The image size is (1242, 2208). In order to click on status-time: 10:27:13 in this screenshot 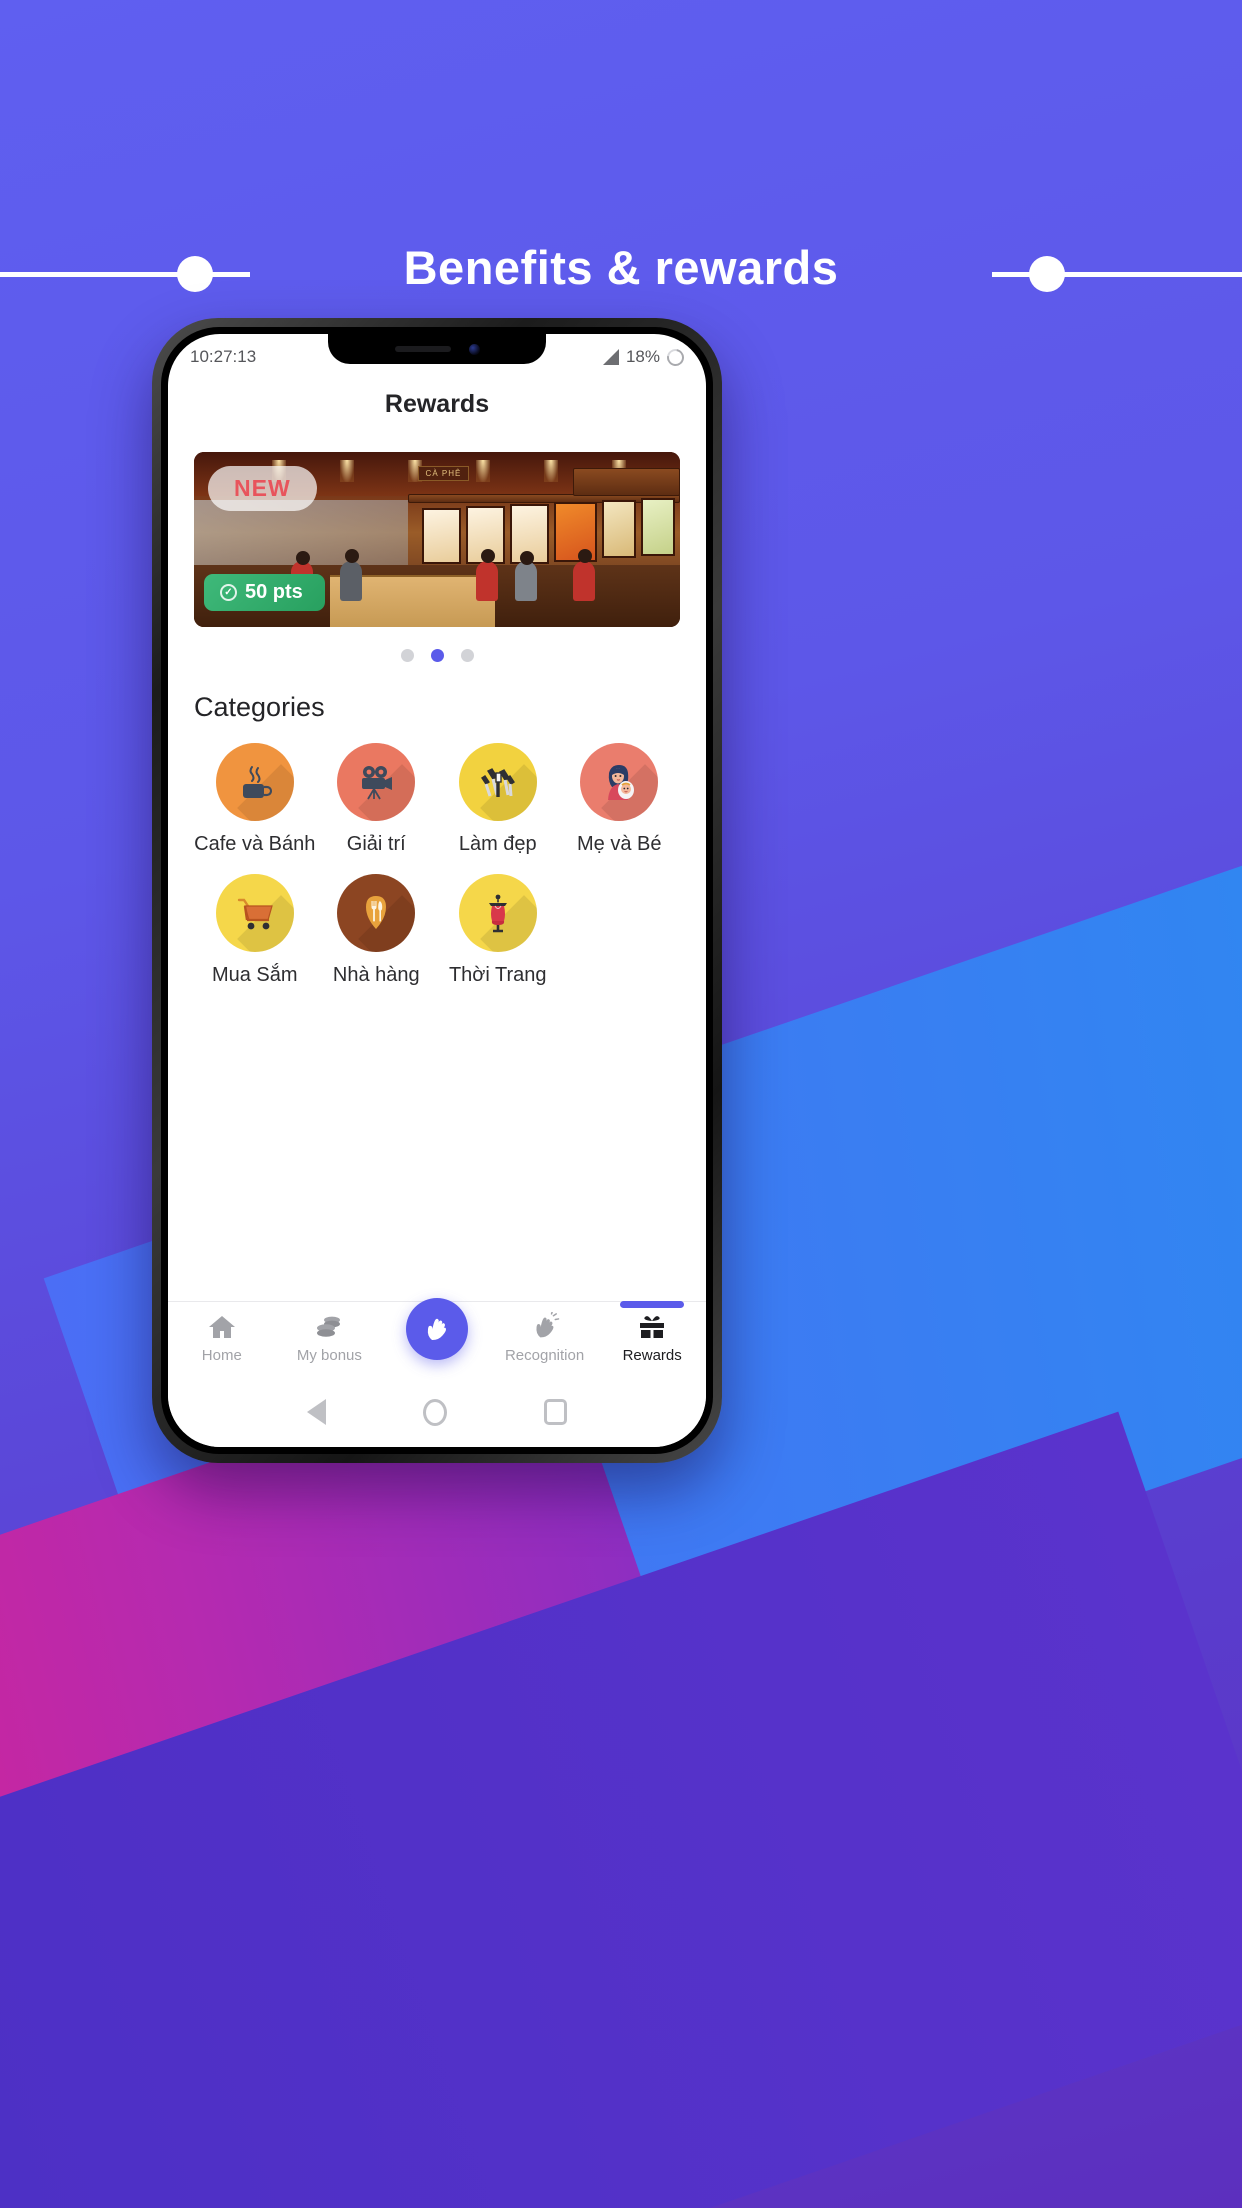, I will do `click(223, 356)`.